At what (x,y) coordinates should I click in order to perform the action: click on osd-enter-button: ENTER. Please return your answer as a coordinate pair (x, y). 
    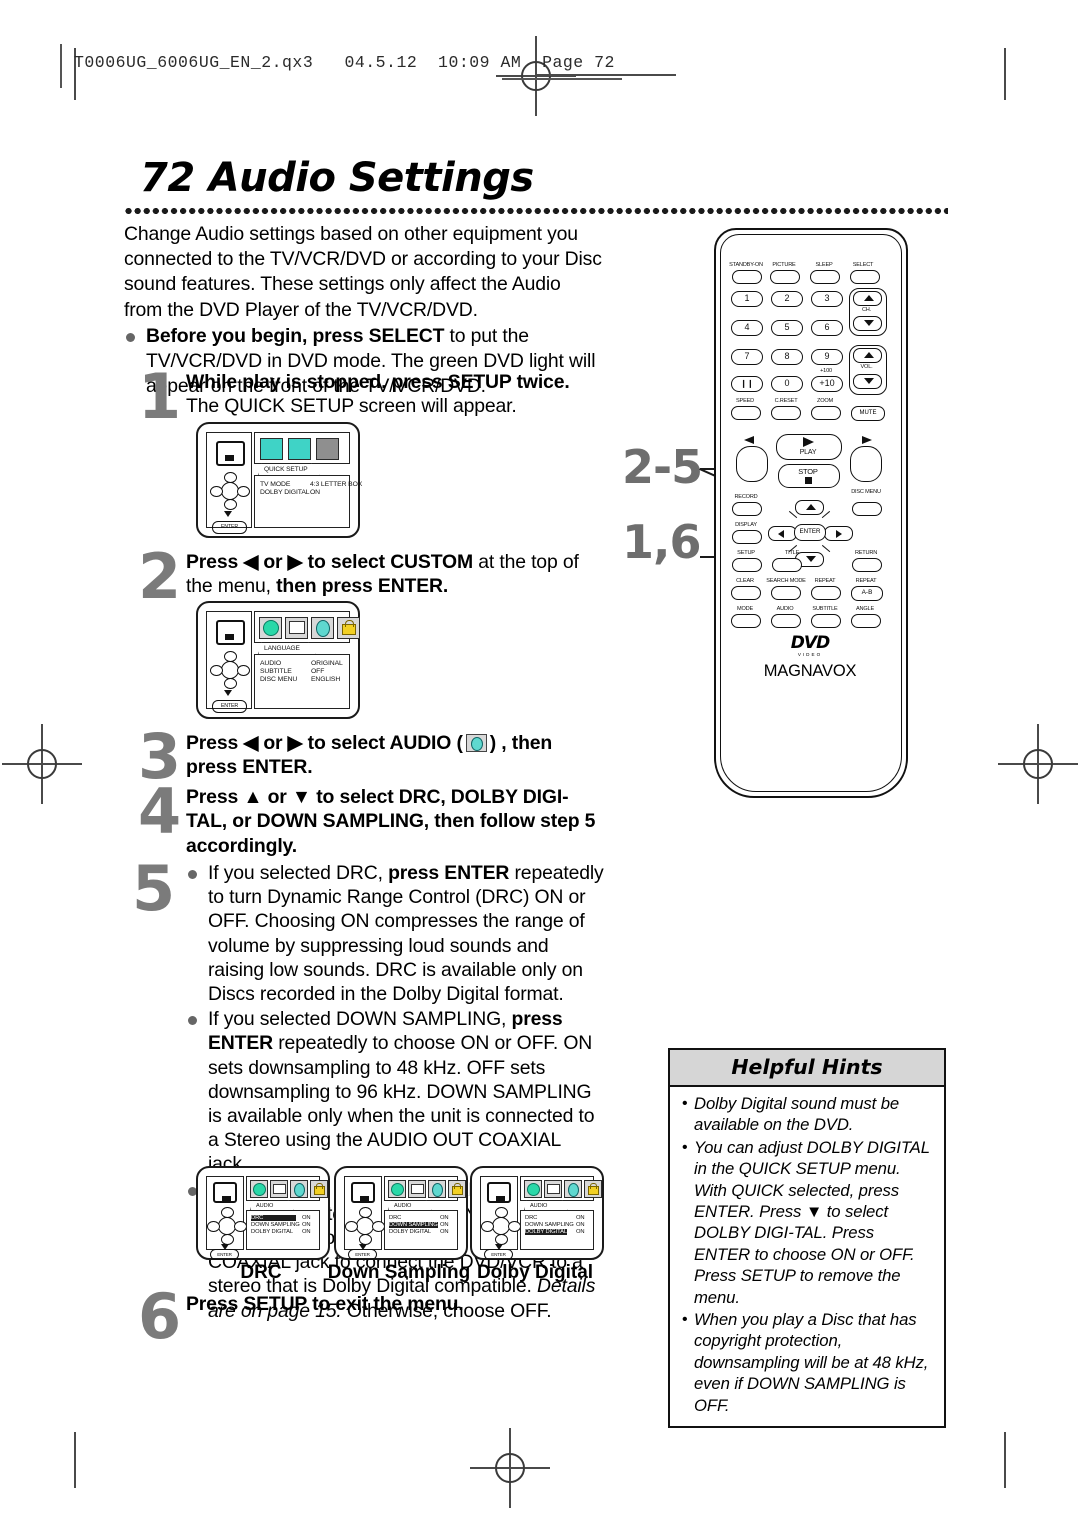
    Looking at the image, I should click on (224, 1254).